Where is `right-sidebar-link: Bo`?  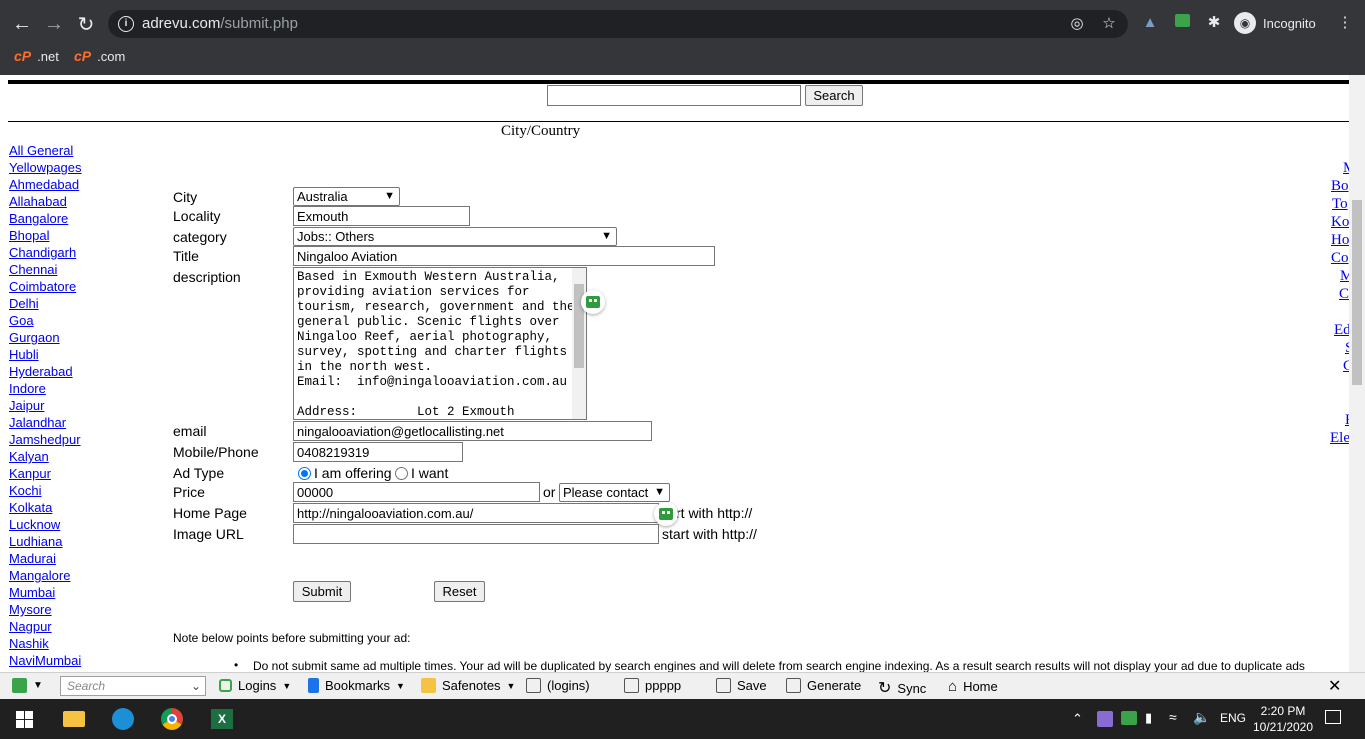
right-sidebar-link: Bo is located at coordinates (1340, 186).